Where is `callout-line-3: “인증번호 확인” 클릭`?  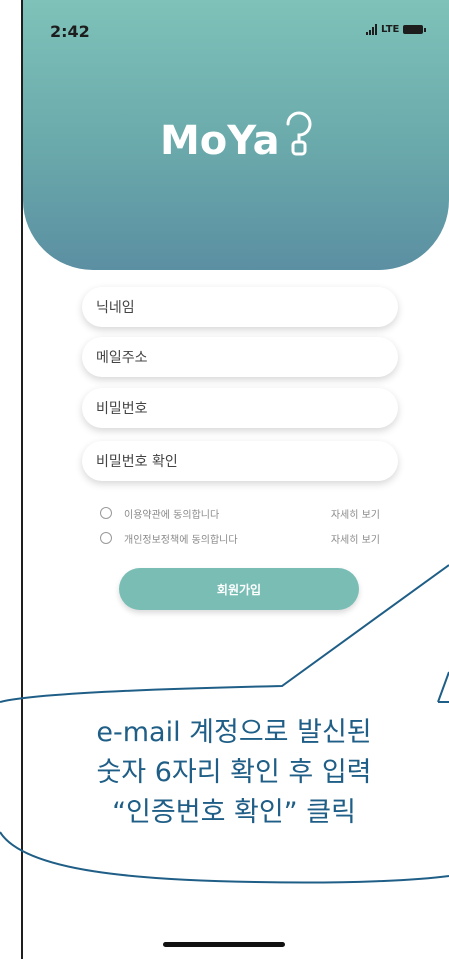 callout-line-3: “인증번호 확인” 클릭 is located at coordinates (234, 812).